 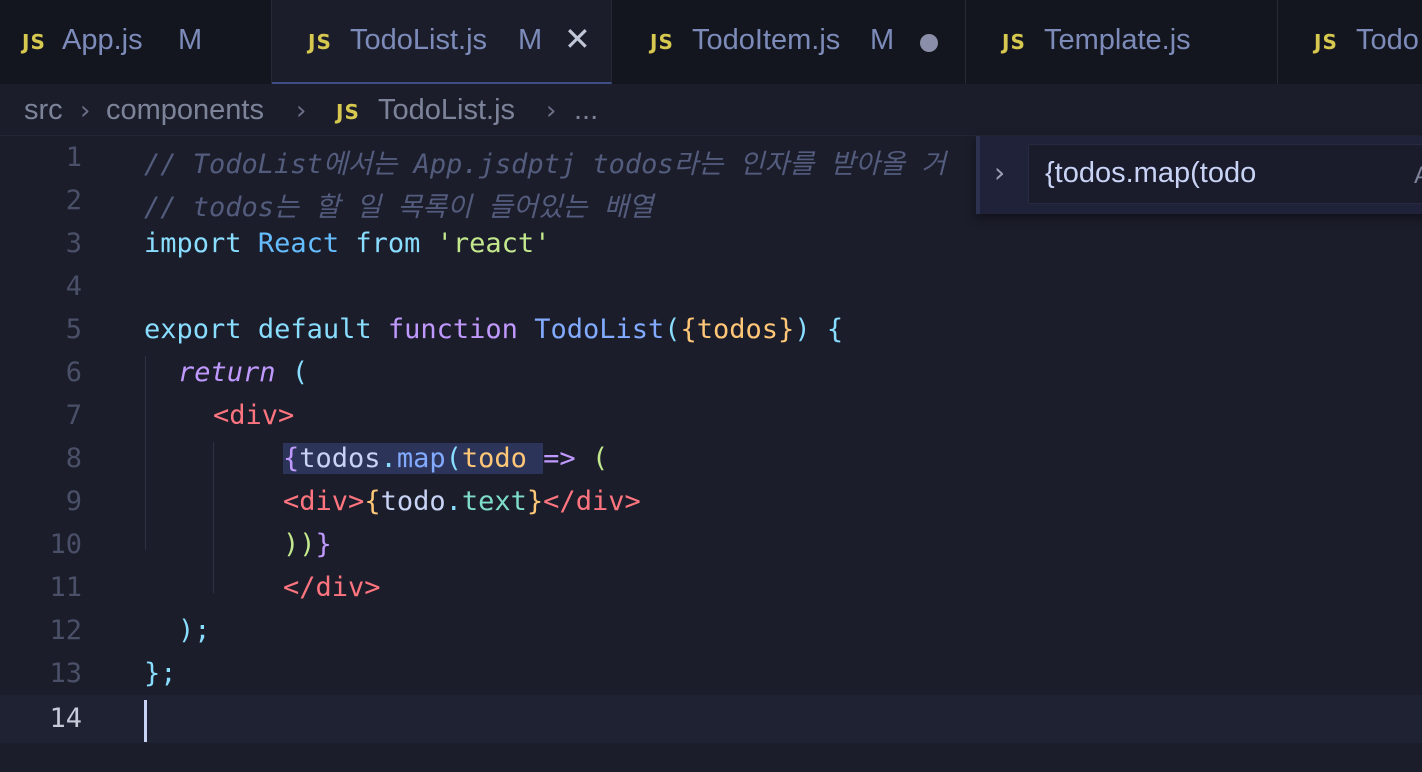 I want to click on tab-label: Template.js, so click(x=1117, y=40).